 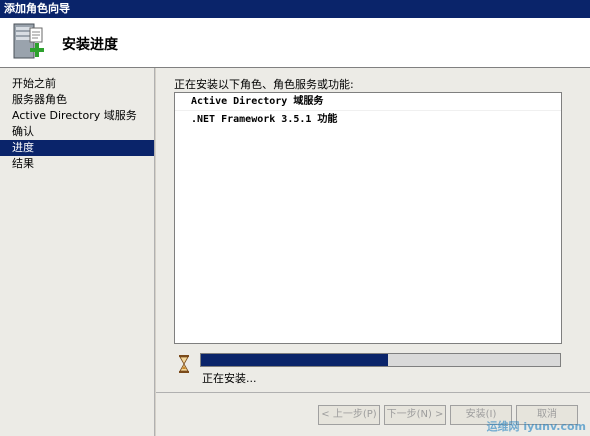 What do you see at coordinates (77, 132) in the screenshot?
I see `sidebar-item-confirmation: 确认` at bounding box center [77, 132].